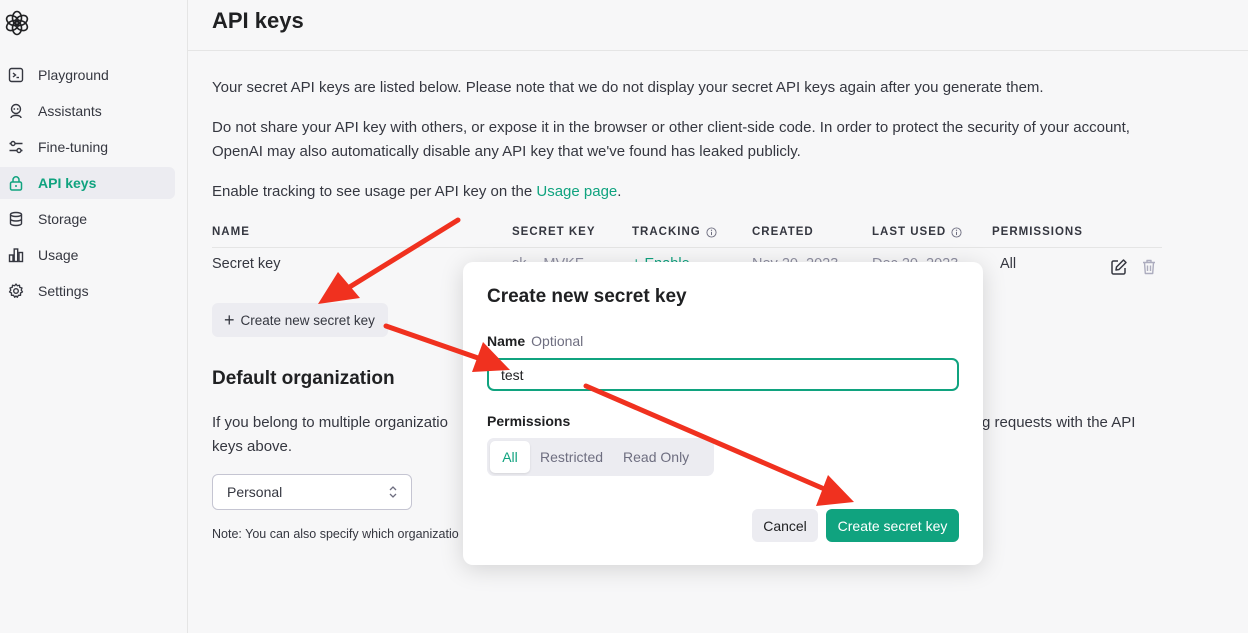 The image size is (1248, 633). What do you see at coordinates (1037, 232) in the screenshot?
I see `column-header-permissions: PERMISSIONS` at bounding box center [1037, 232].